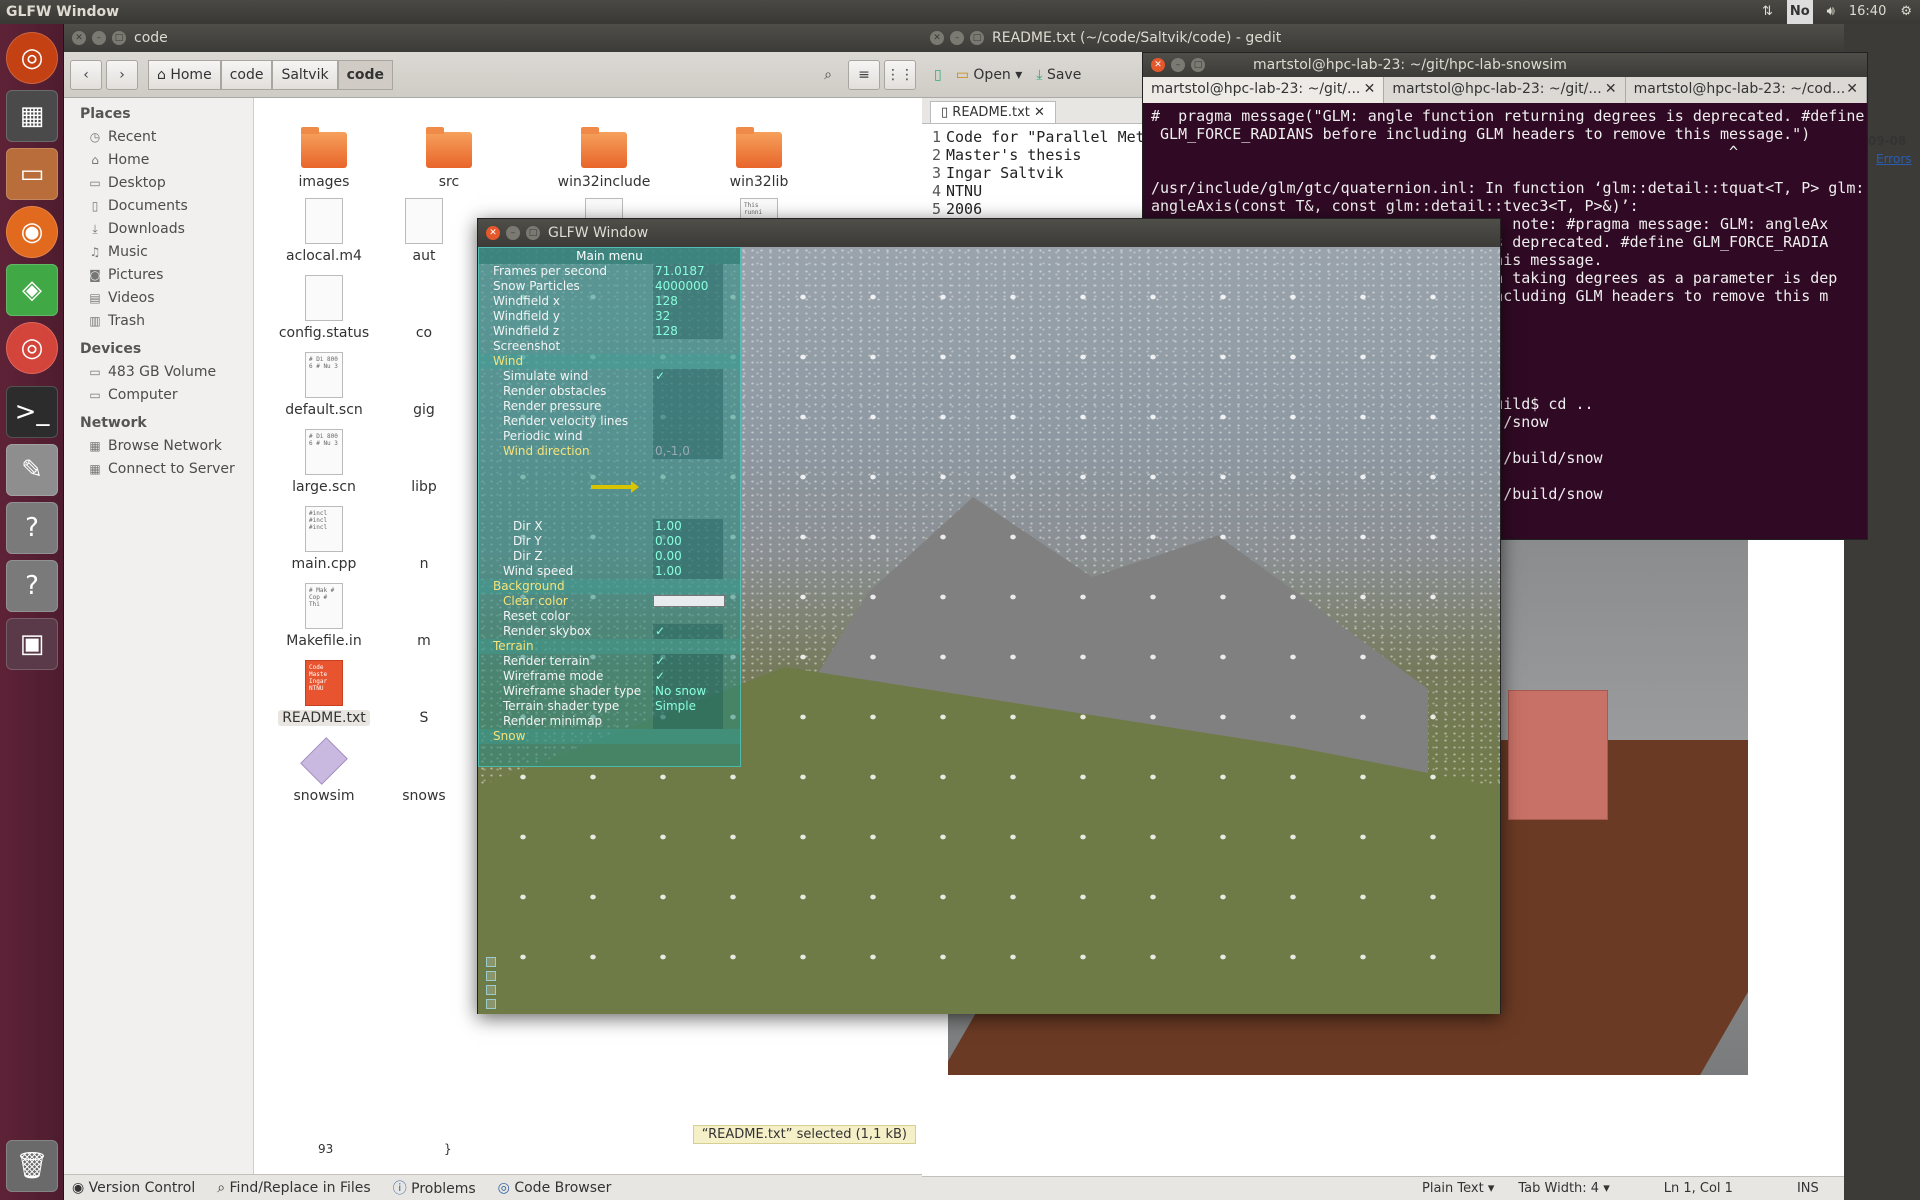  What do you see at coordinates (609, 706) in the screenshot?
I see `terrain-shader-select: Terrain shader type Simple` at bounding box center [609, 706].